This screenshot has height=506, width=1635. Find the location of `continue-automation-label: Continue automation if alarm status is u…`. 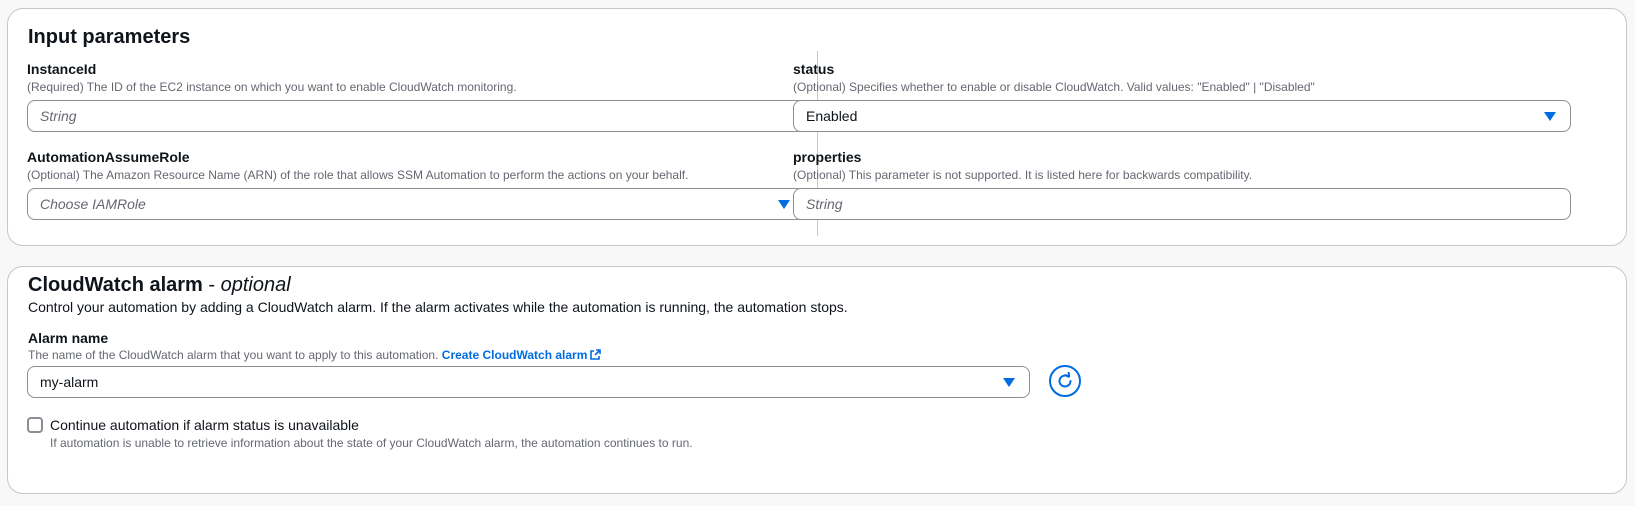

continue-automation-label: Continue automation if alarm status is u… is located at coordinates (204, 425).